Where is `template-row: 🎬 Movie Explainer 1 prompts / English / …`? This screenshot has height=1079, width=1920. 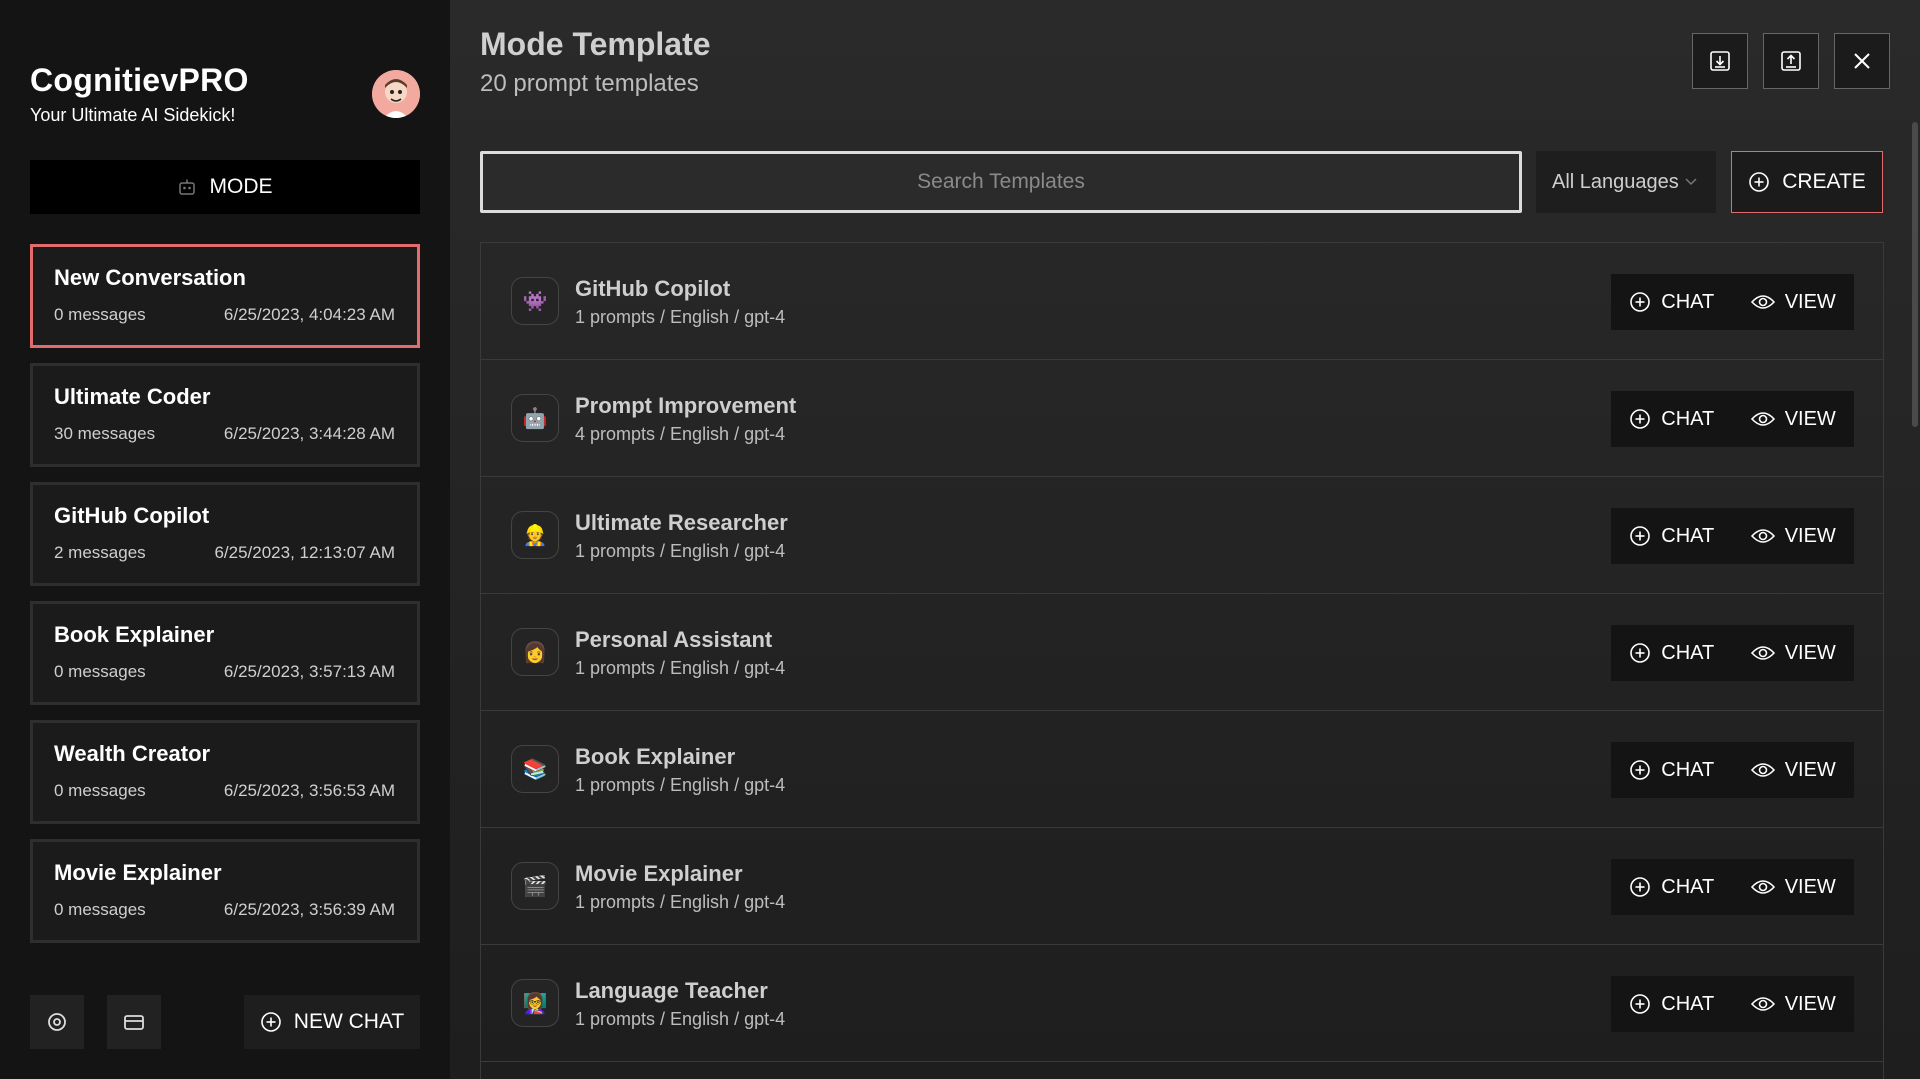 template-row: 🎬 Movie Explainer 1 prompts / English / … is located at coordinates (1182, 886).